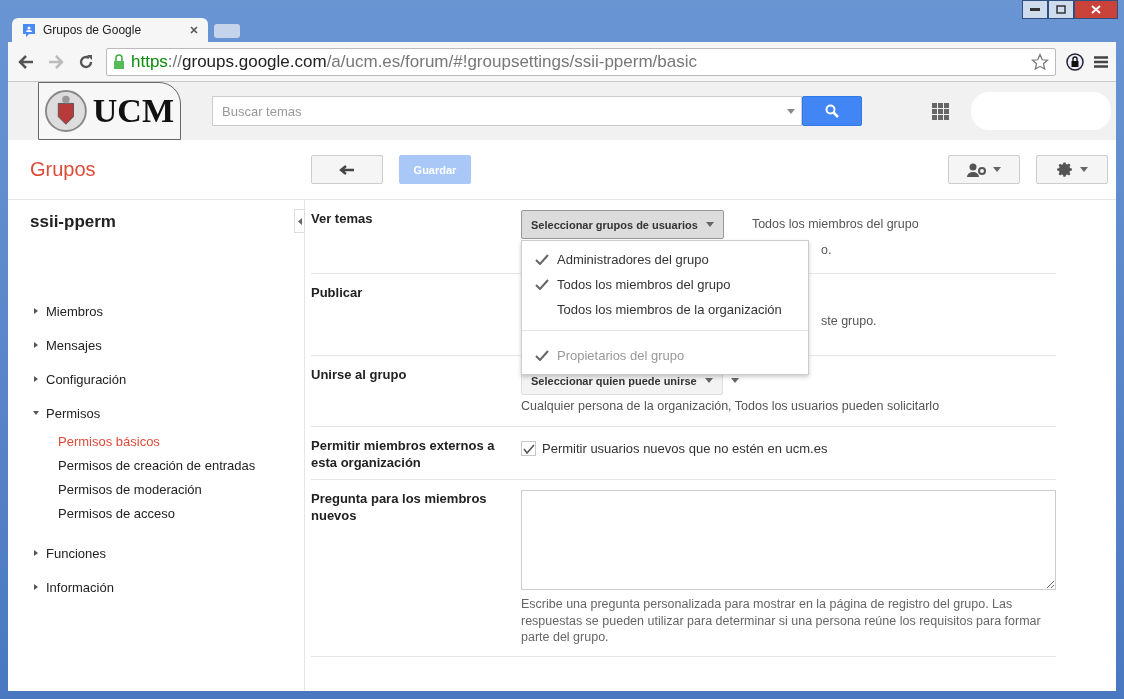 The image size is (1124, 699). I want to click on help-text: Escribe una pregunta personalizada para mostrar en la página de registro del grupo. Las respuestas se pueden utilizar para determinar si una persona reúne los requisitos para formar parte del grupo., so click(781, 621).